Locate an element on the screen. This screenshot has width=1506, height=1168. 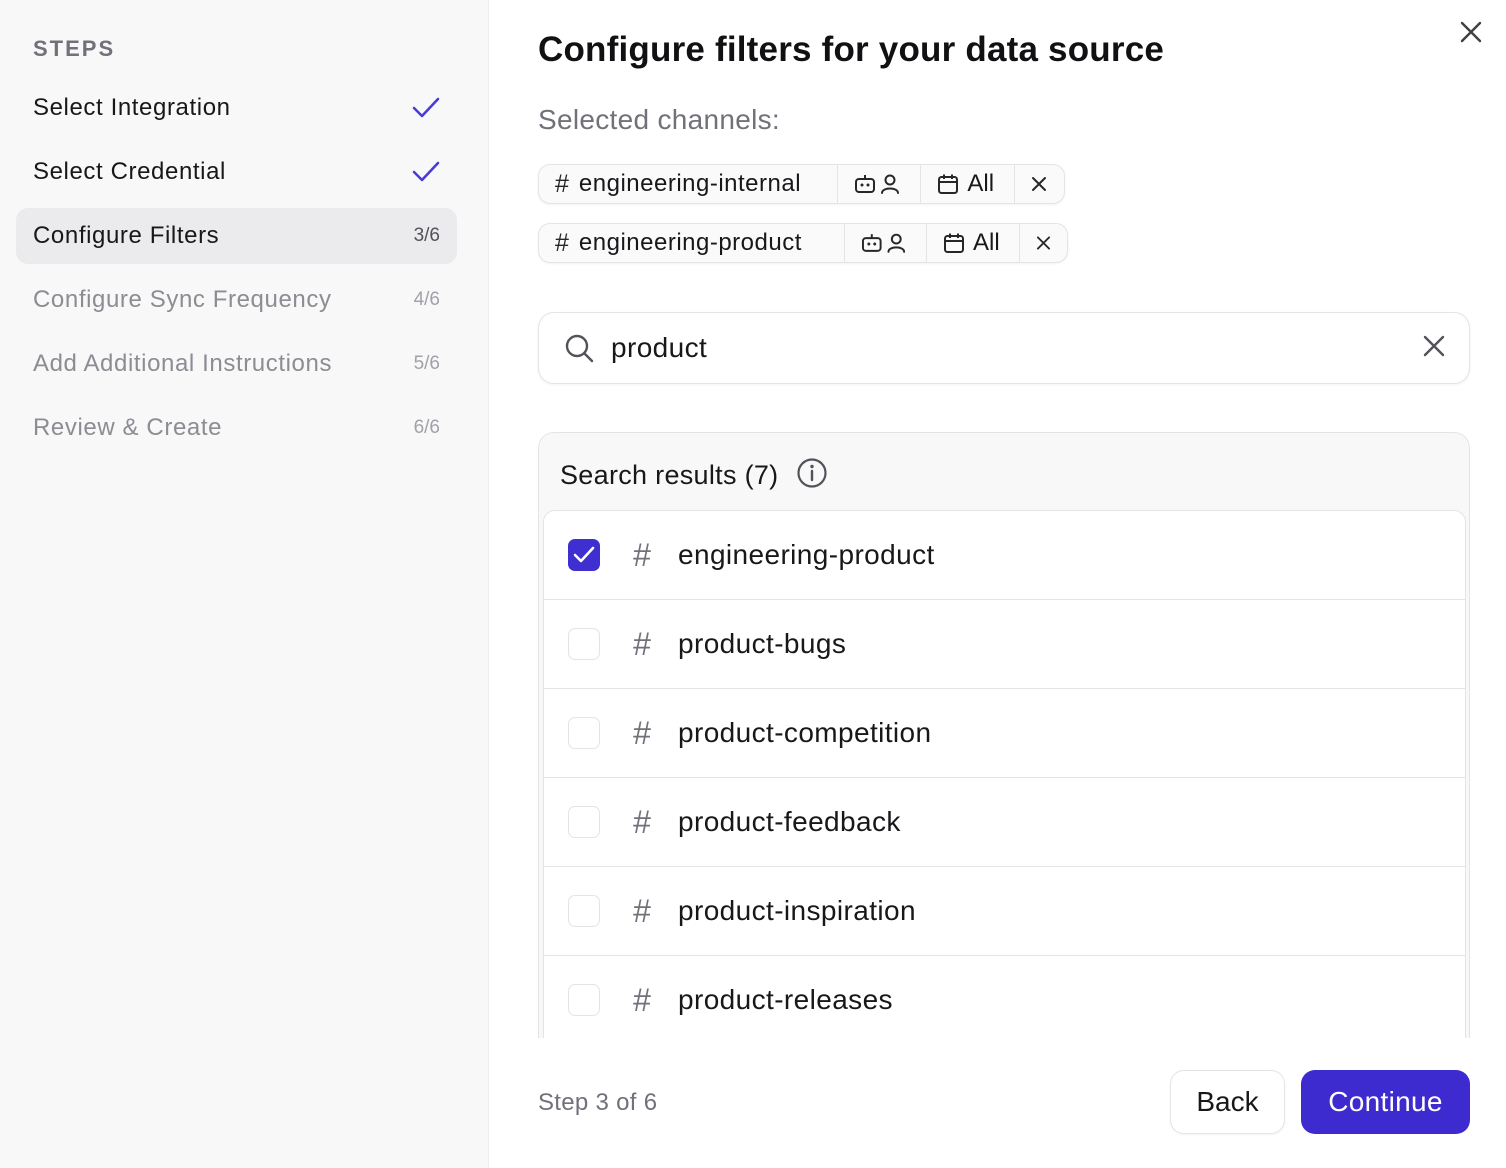
channel-name: product-inspiration is located at coordinates (797, 910).